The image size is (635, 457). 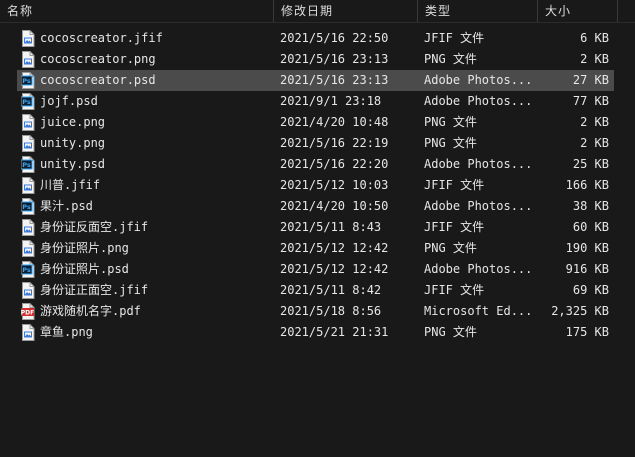 What do you see at coordinates (587, 185) in the screenshot?
I see `file-size: 166 KB` at bounding box center [587, 185].